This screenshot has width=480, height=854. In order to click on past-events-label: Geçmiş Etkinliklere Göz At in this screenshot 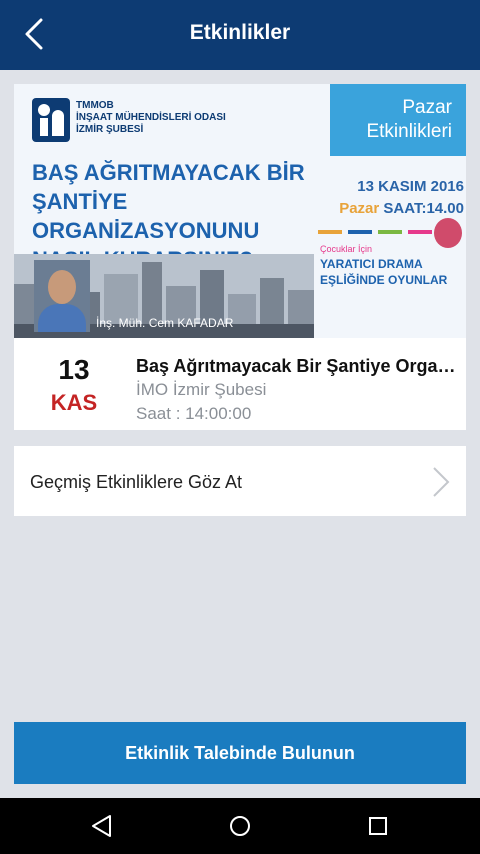, I will do `click(136, 482)`.